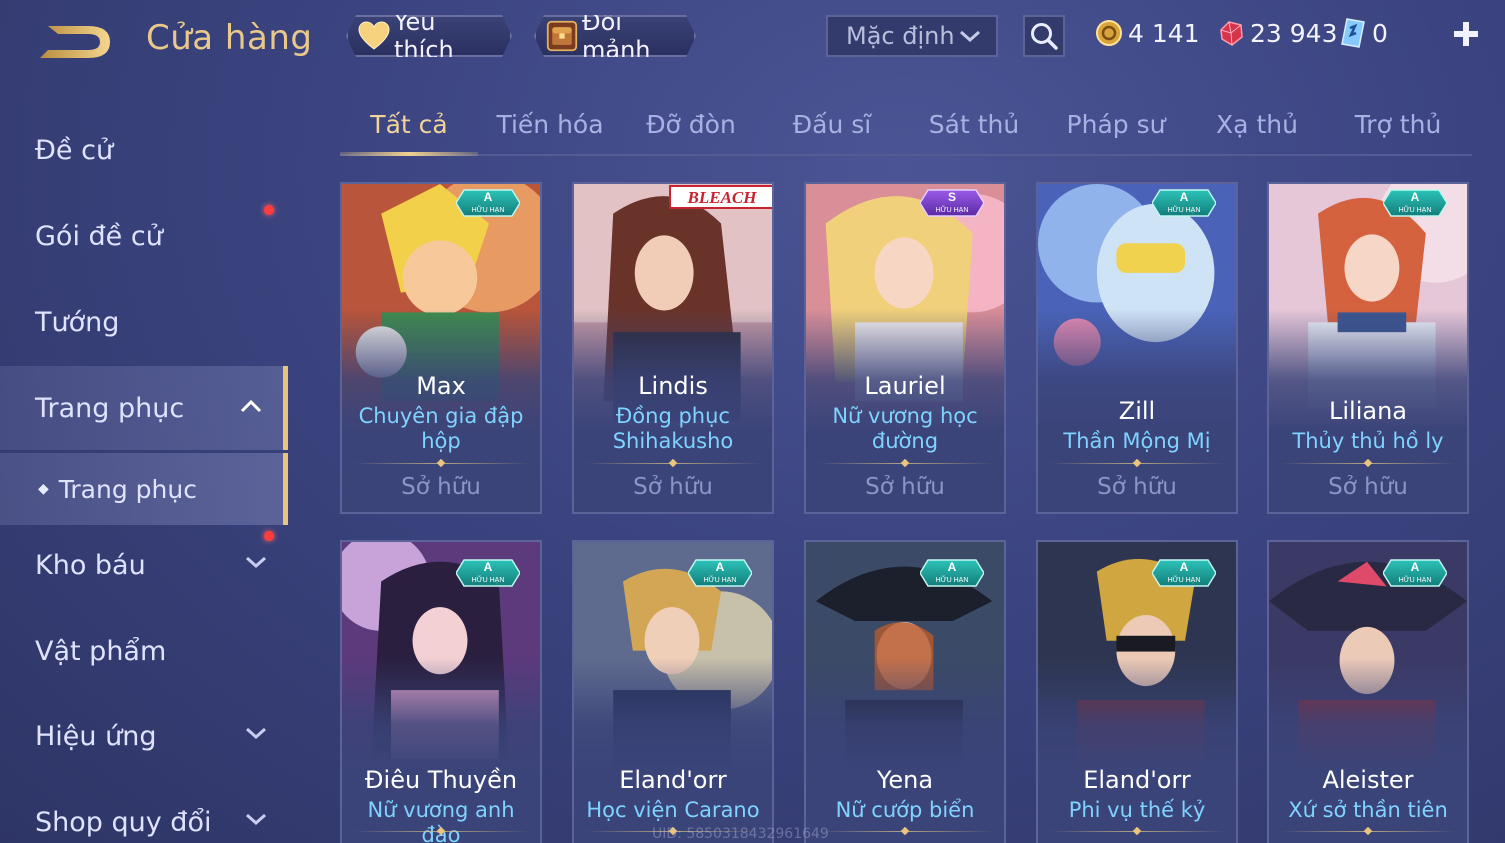  Describe the element at coordinates (740, 834) in the screenshot. I see `uid-watermark: UID: 5850318432961649` at that location.